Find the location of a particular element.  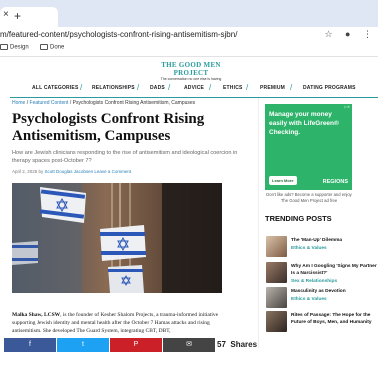

logo-text: THE GOOD MEN PROJECT is located at coordinates (191, 69).